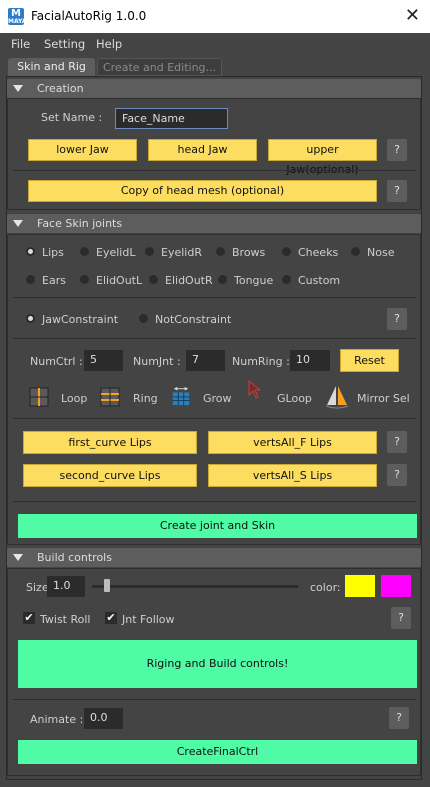  What do you see at coordinates (107, 585) in the screenshot?
I see `size-slider-handle` at bounding box center [107, 585].